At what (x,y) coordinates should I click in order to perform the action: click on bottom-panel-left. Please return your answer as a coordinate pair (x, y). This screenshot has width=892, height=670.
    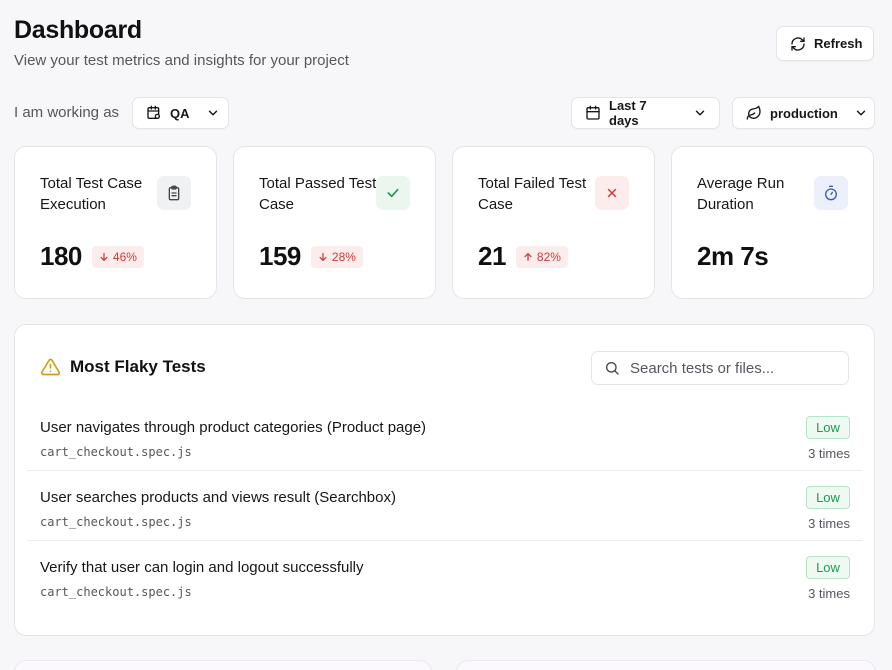
    Looking at the image, I should click on (223, 665).